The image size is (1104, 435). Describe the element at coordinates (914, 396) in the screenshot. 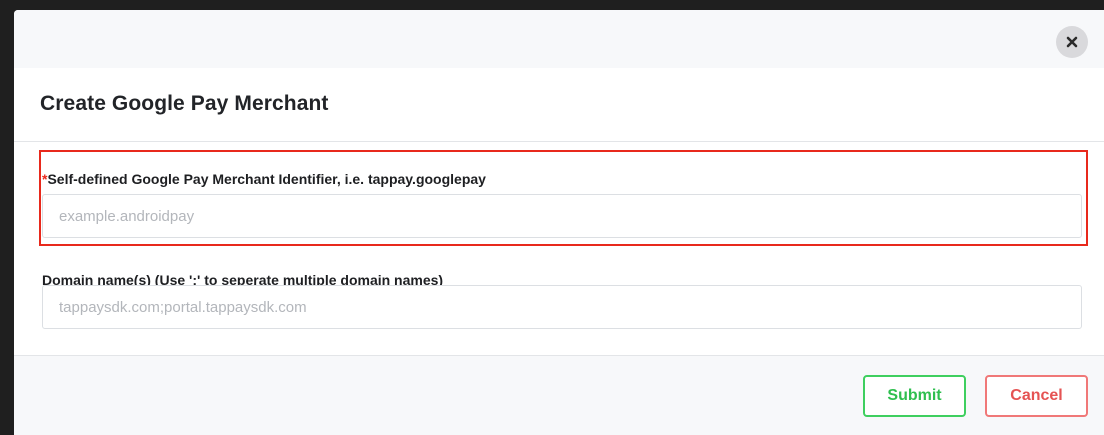

I see `submit-button: Submit` at that location.